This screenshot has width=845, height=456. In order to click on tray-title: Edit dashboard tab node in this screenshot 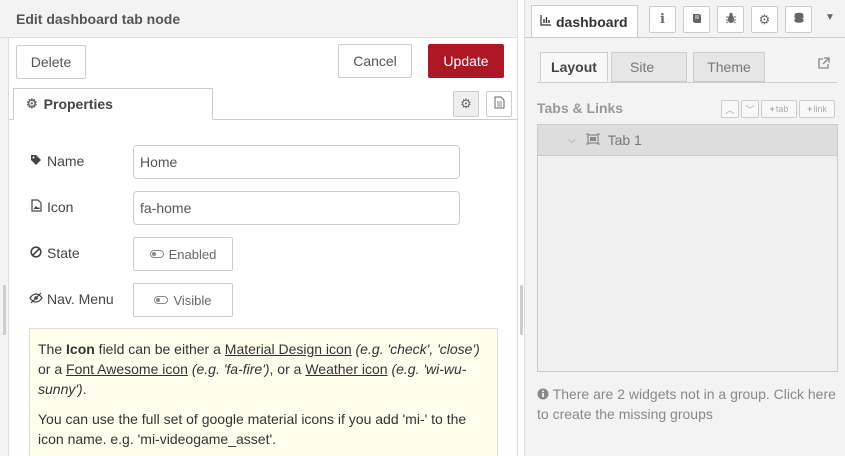, I will do `click(98, 19)`.